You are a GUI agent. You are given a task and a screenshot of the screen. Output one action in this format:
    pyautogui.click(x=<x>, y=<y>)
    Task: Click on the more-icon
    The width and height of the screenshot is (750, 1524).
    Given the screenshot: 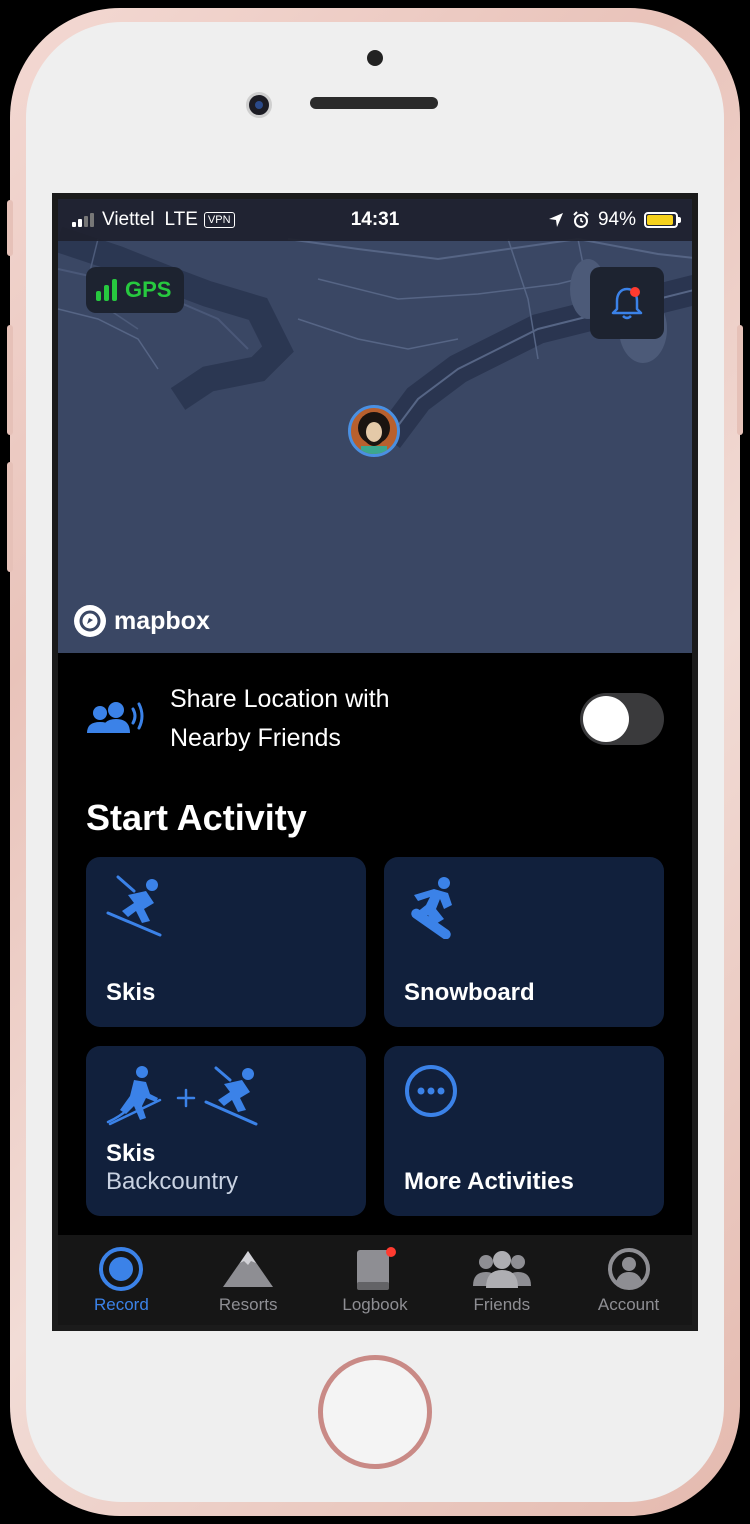 What is the action you would take?
    pyautogui.click(x=431, y=1091)
    